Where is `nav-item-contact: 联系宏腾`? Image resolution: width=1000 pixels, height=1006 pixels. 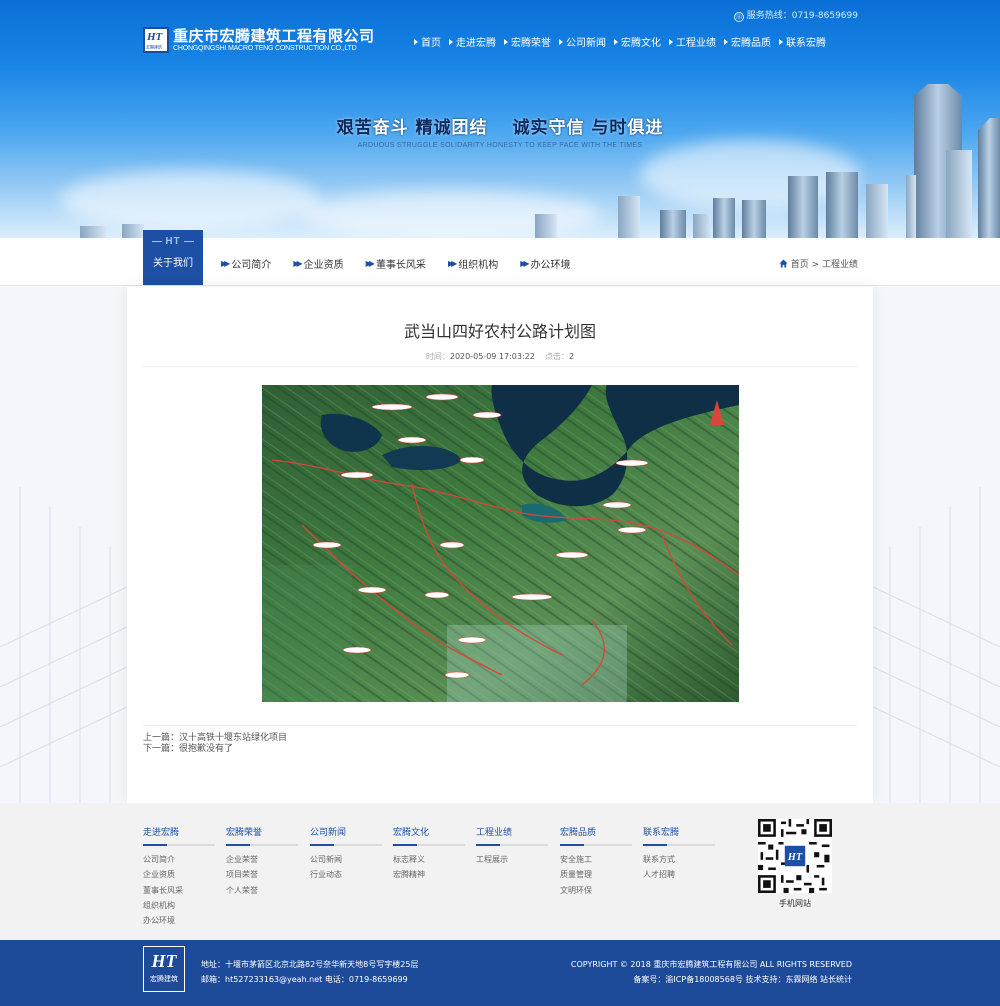
nav-item-contact: 联系宏腾 is located at coordinates (804, 41).